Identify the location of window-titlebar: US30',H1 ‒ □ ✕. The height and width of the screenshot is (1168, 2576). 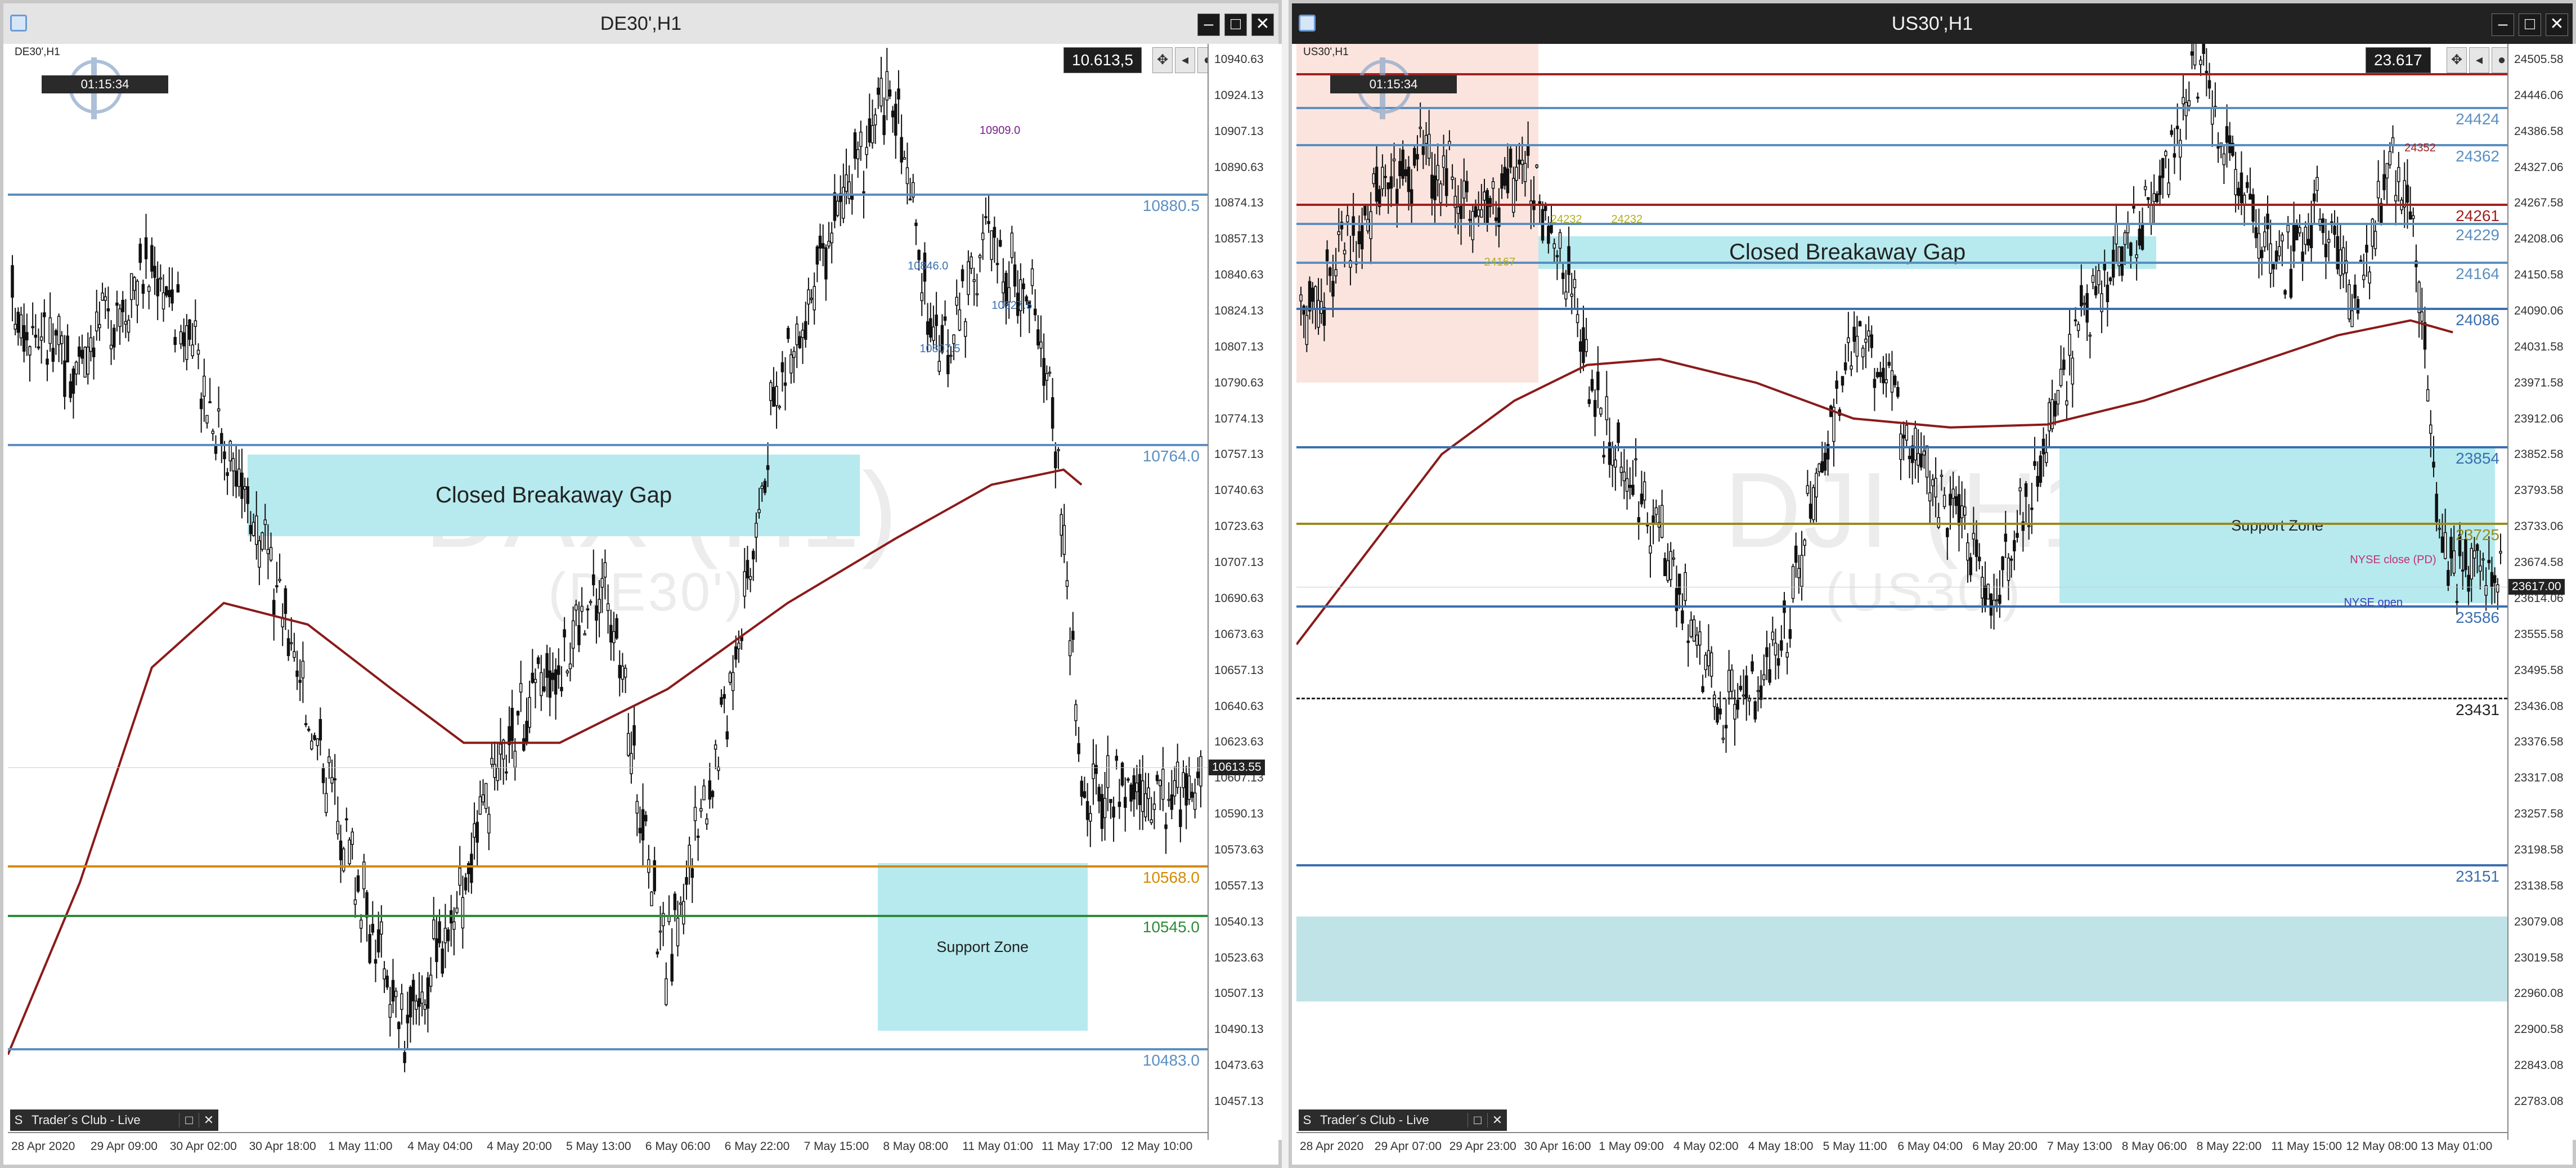
(1932, 24).